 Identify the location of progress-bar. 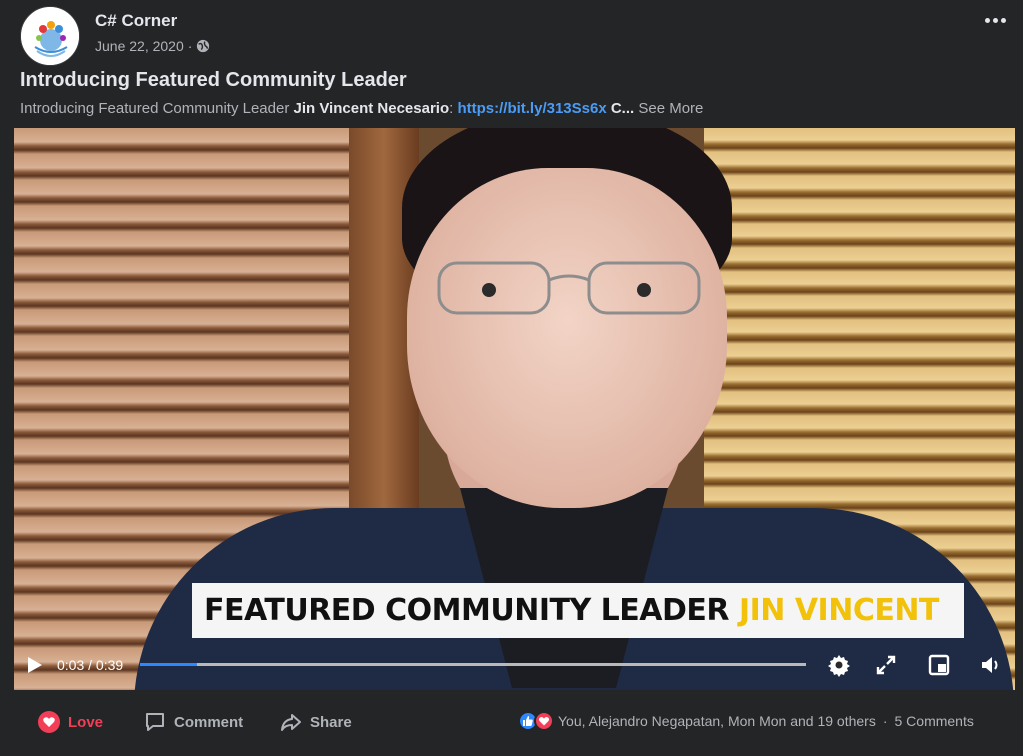
(473, 664).